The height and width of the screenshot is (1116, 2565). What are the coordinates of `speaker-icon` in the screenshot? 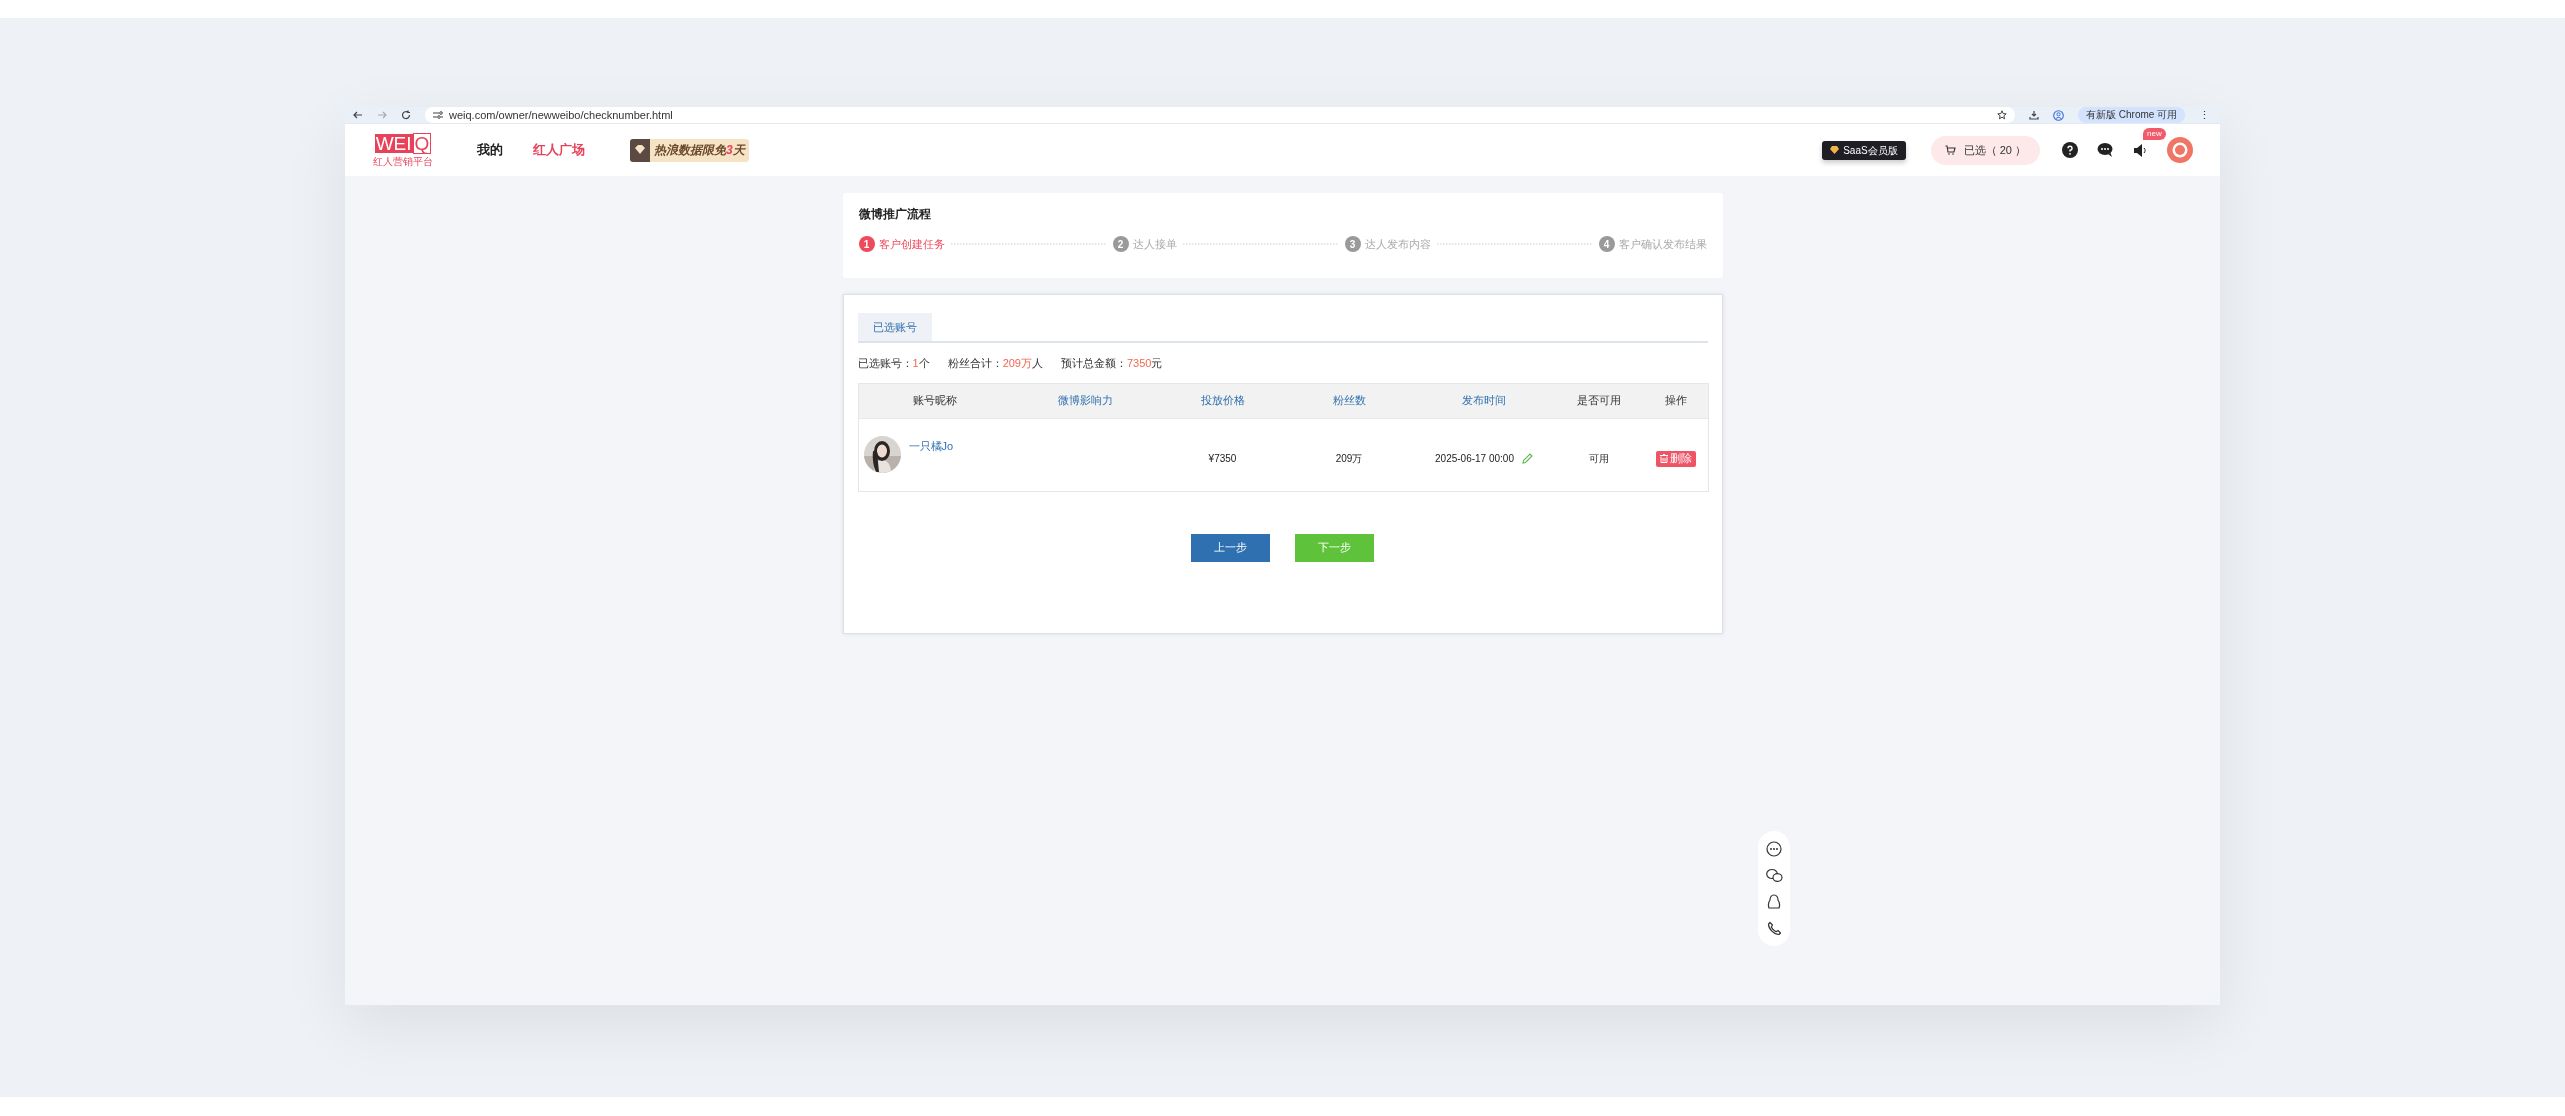 It's located at (2140, 150).